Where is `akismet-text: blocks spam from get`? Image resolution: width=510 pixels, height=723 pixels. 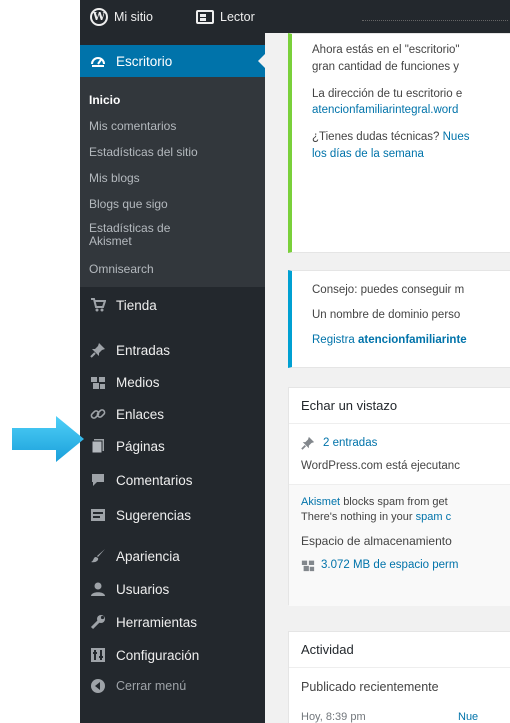 akismet-text: blocks spam from get is located at coordinates (395, 502).